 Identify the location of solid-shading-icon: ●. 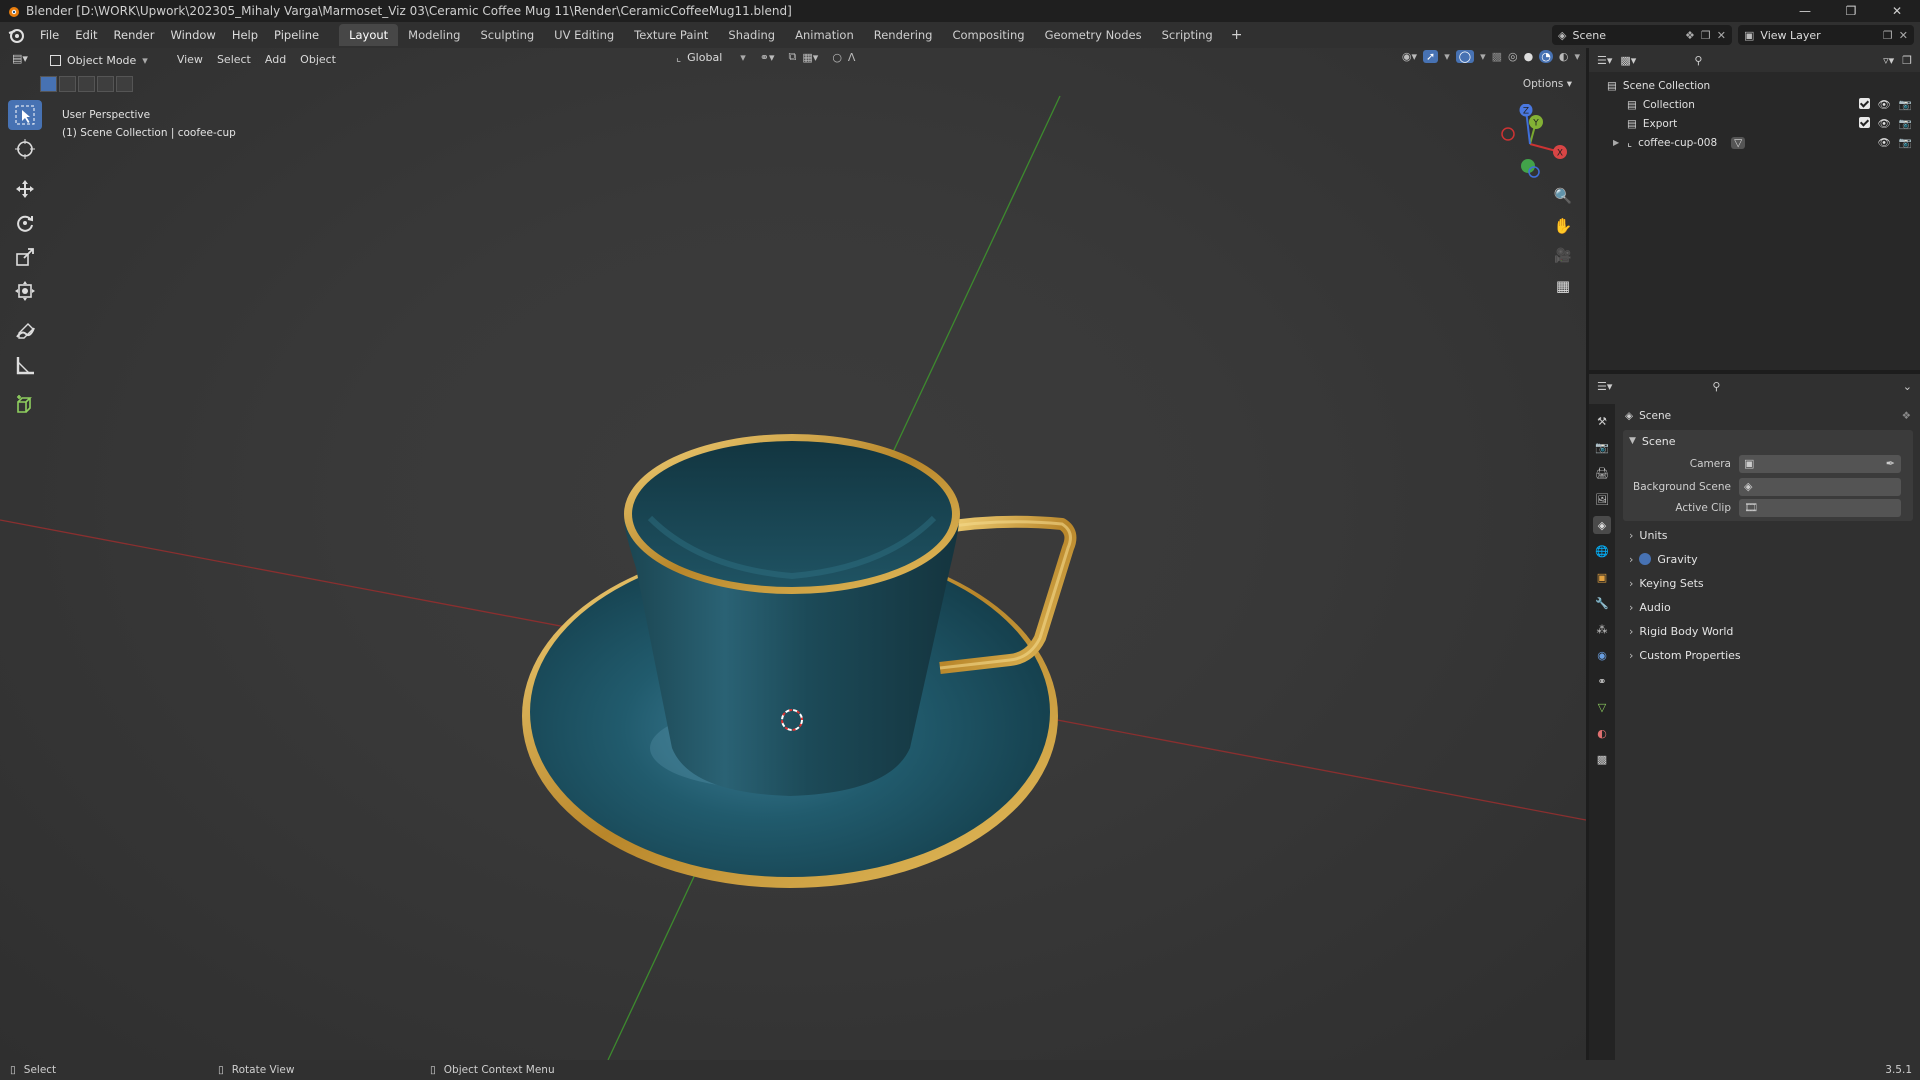
(1529, 56).